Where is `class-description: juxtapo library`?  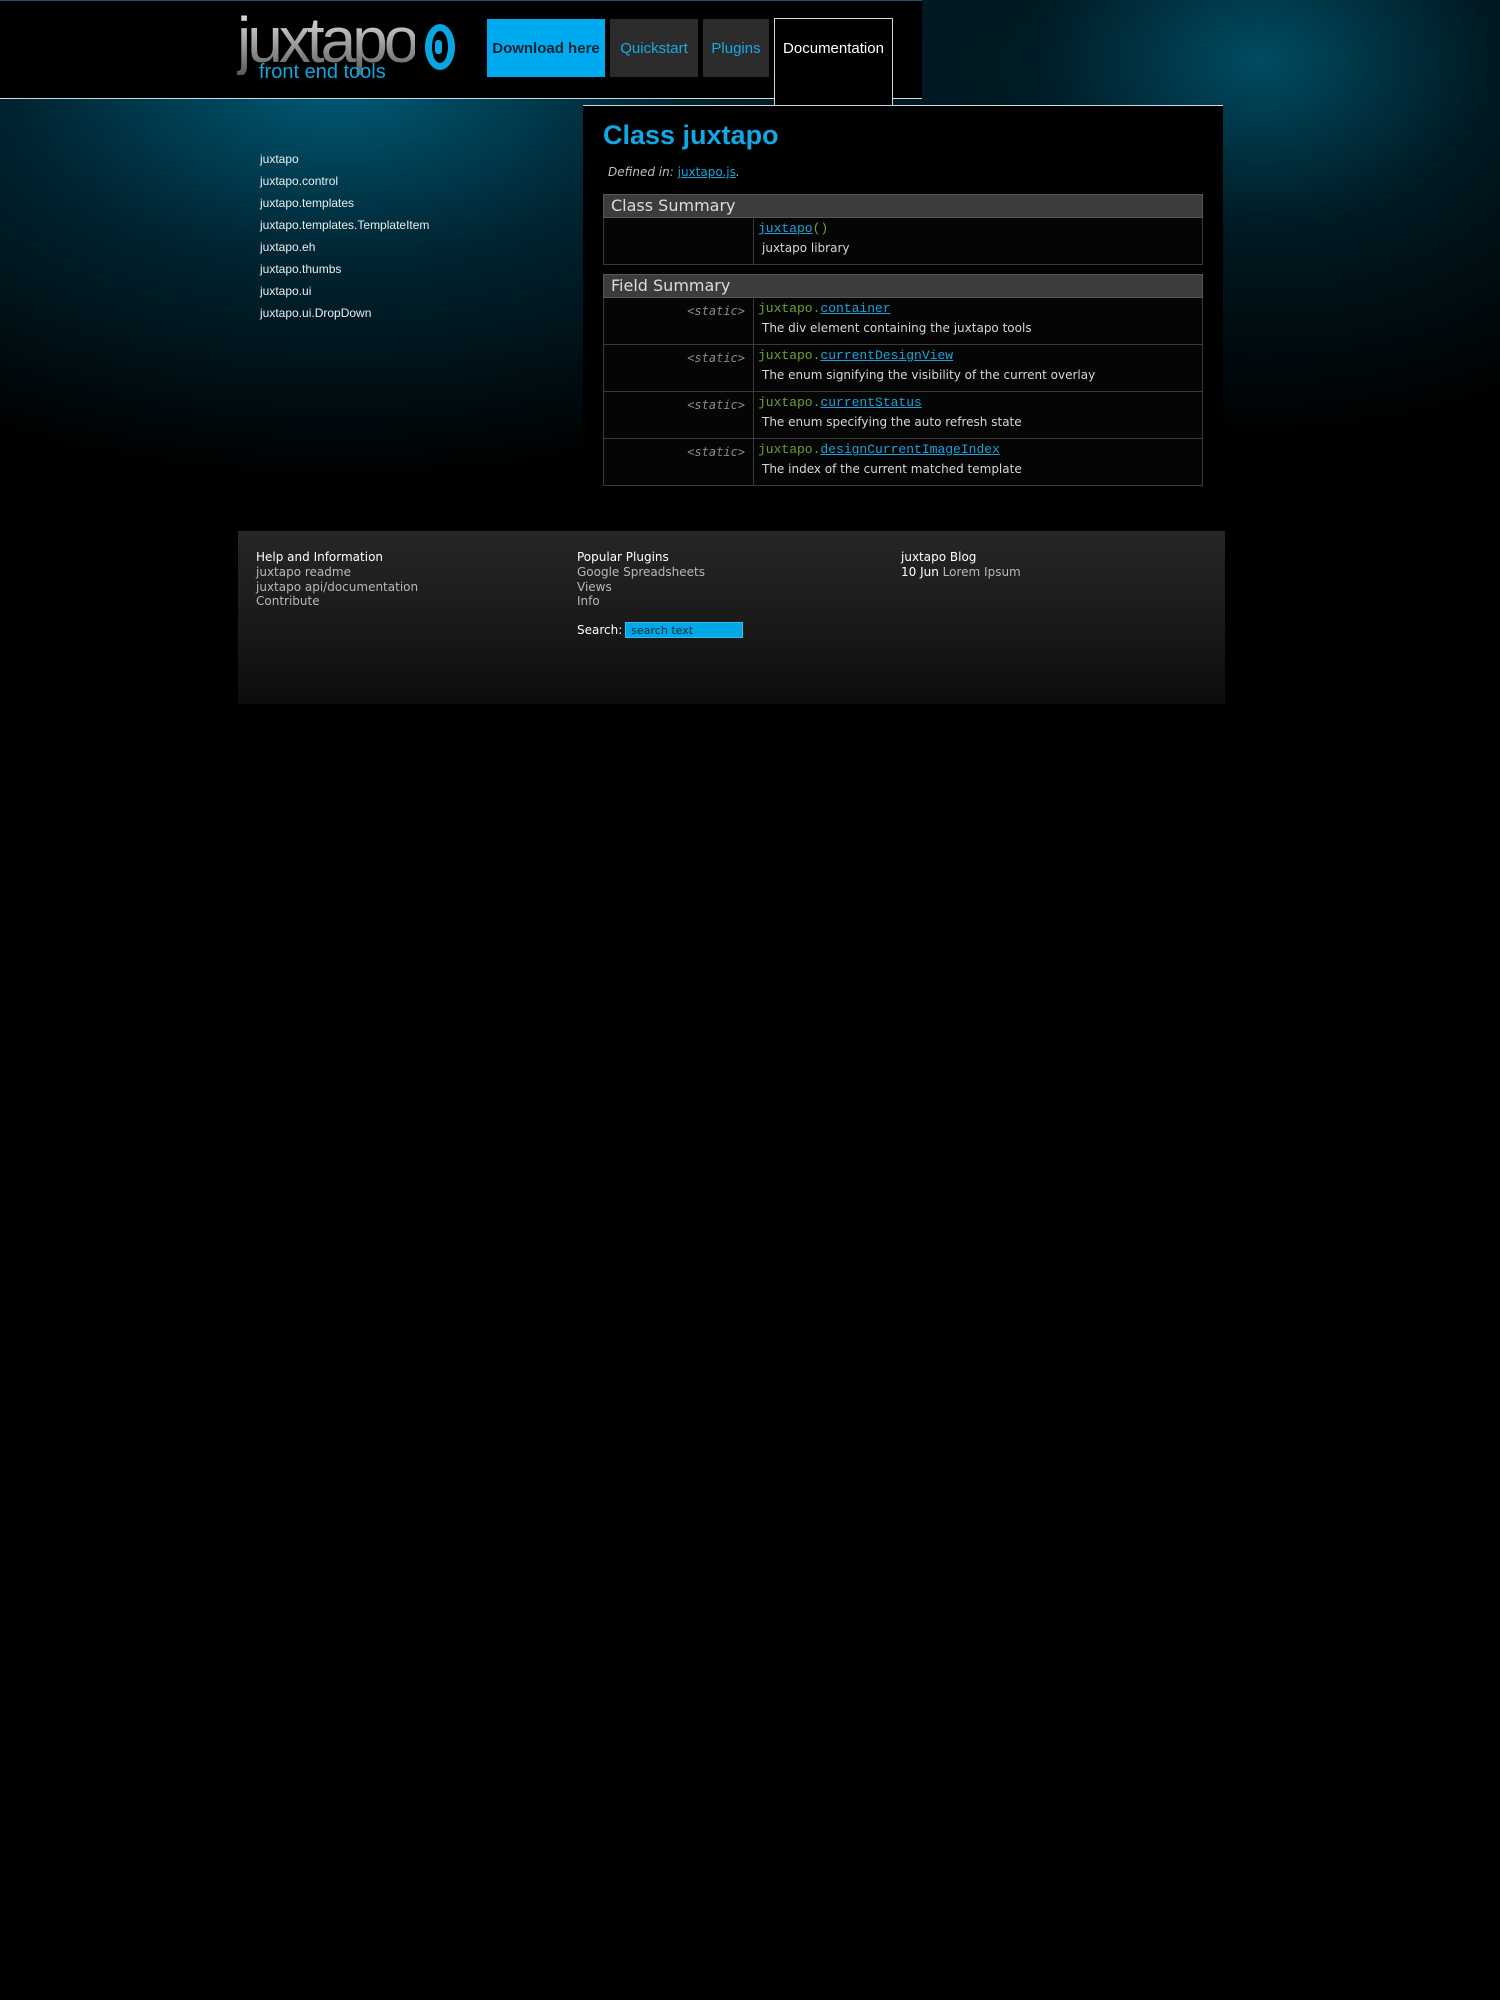
class-description: juxtapo library is located at coordinates (806, 248).